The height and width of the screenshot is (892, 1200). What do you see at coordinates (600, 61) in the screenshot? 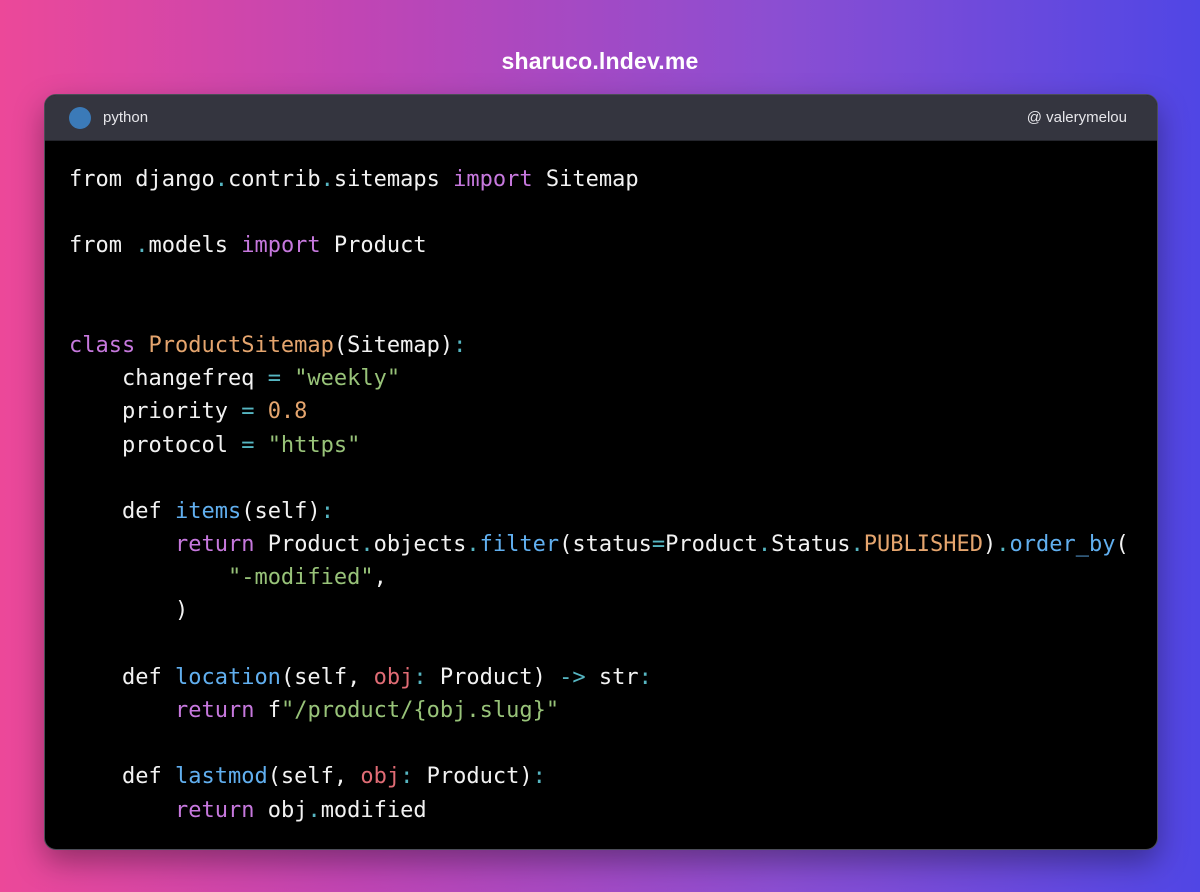
I see `site-title: sharuco.lndev.me` at bounding box center [600, 61].